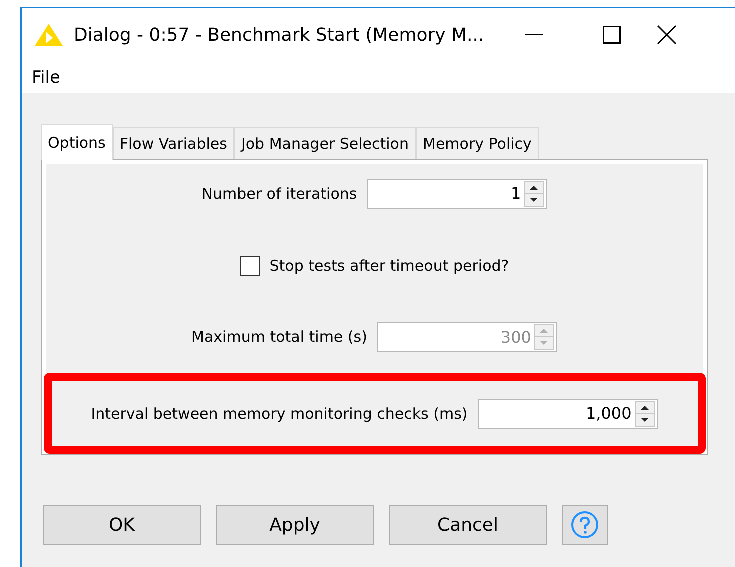 Image resolution: width=735 pixels, height=567 pixels. I want to click on tab: Flow Variables, so click(173, 143).